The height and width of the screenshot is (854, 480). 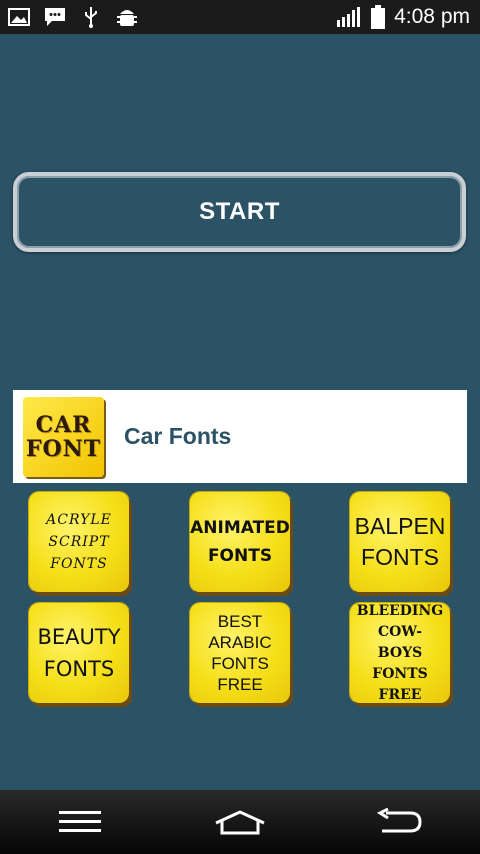 I want to click on tile-animated-fonts: ANIMATED FONTS, so click(x=240, y=542).